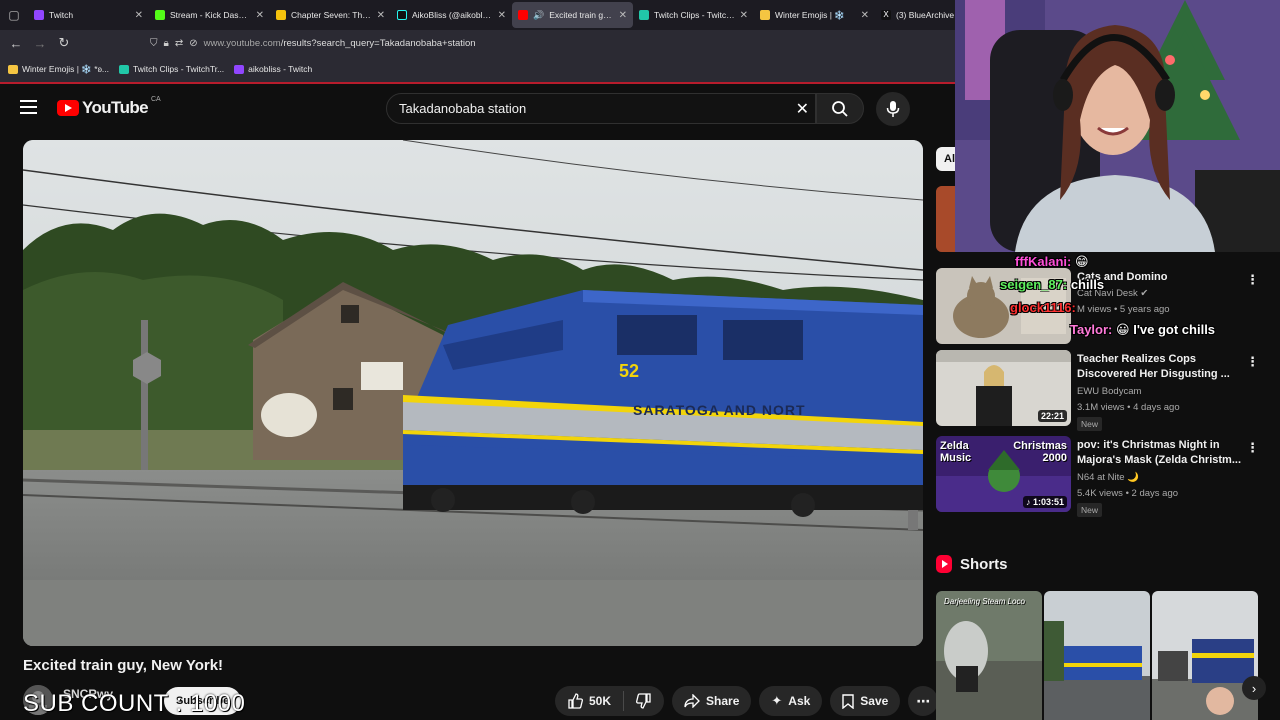 The width and height of the screenshot is (1280, 720). I want to click on steam-loco-thumbnail-image, so click(989, 655).